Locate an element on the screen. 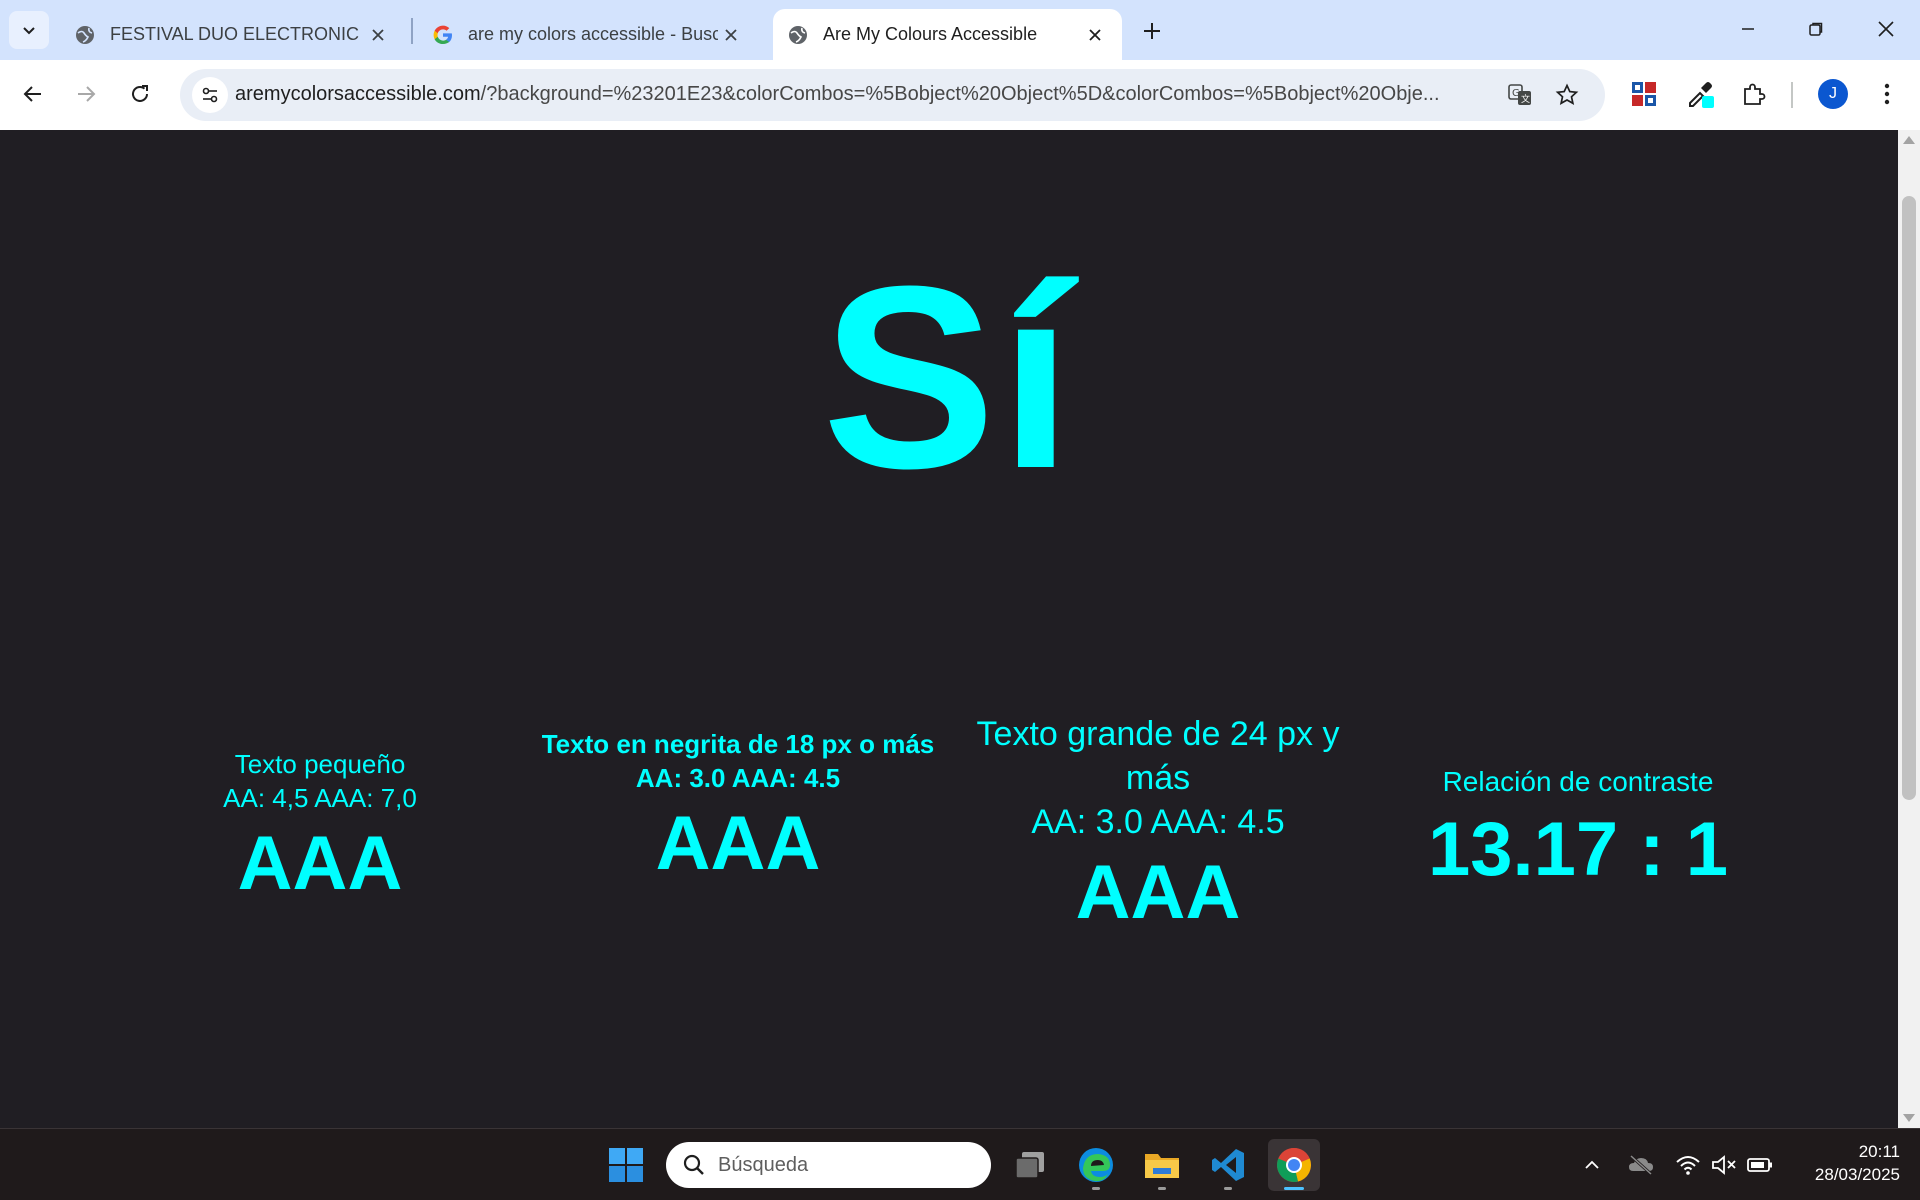  file-explorer-icon is located at coordinates (1162, 1166).